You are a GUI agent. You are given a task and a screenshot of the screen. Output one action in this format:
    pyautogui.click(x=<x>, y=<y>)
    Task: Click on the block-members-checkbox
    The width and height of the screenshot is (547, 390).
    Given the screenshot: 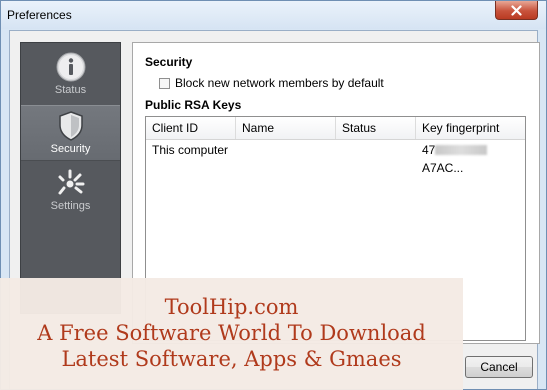 What is the action you would take?
    pyautogui.click(x=164, y=83)
    